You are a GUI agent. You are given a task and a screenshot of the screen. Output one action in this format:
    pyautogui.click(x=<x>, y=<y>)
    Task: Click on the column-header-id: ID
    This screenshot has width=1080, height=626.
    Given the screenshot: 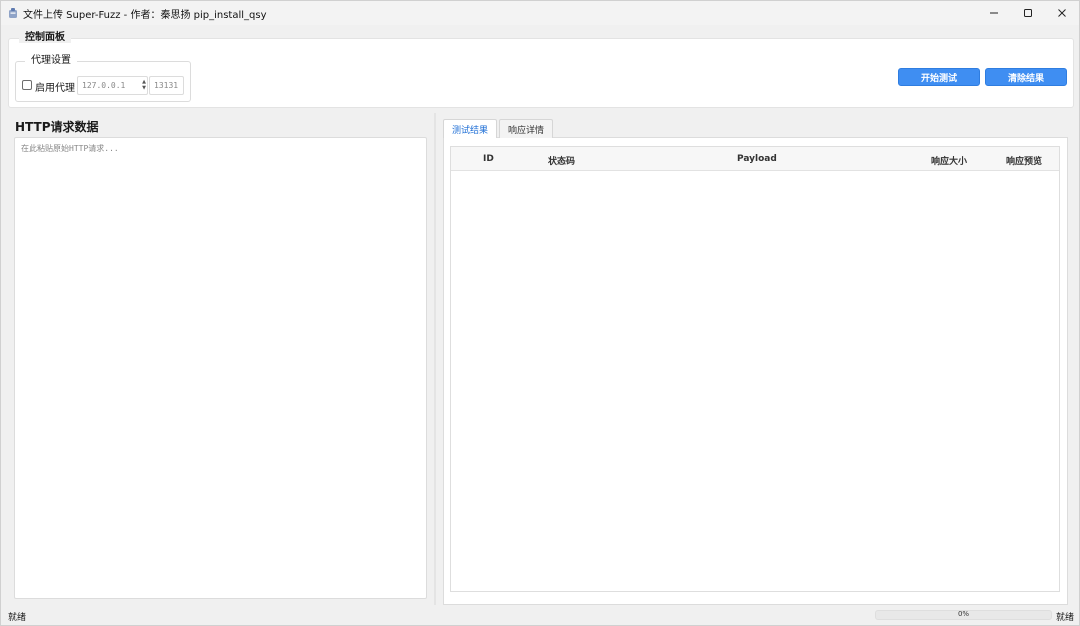 What is the action you would take?
    pyautogui.click(x=488, y=159)
    